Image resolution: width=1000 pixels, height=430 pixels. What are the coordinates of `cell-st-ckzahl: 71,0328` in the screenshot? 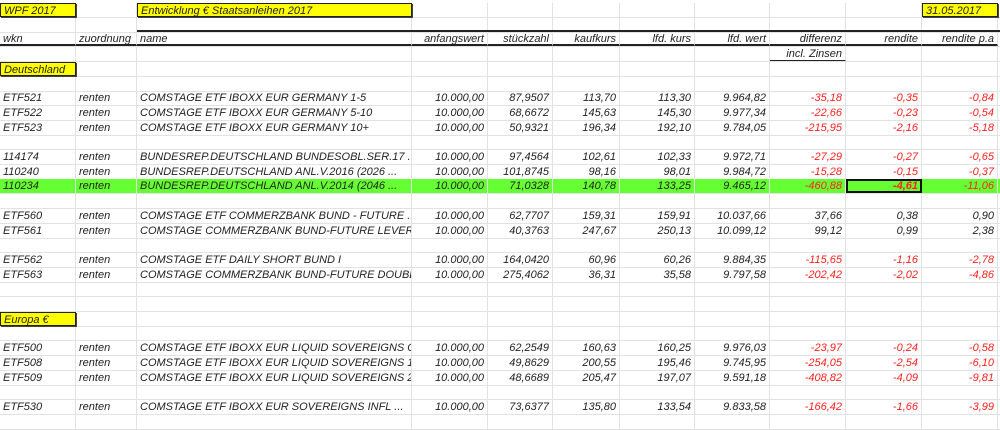 It's located at (520, 186).